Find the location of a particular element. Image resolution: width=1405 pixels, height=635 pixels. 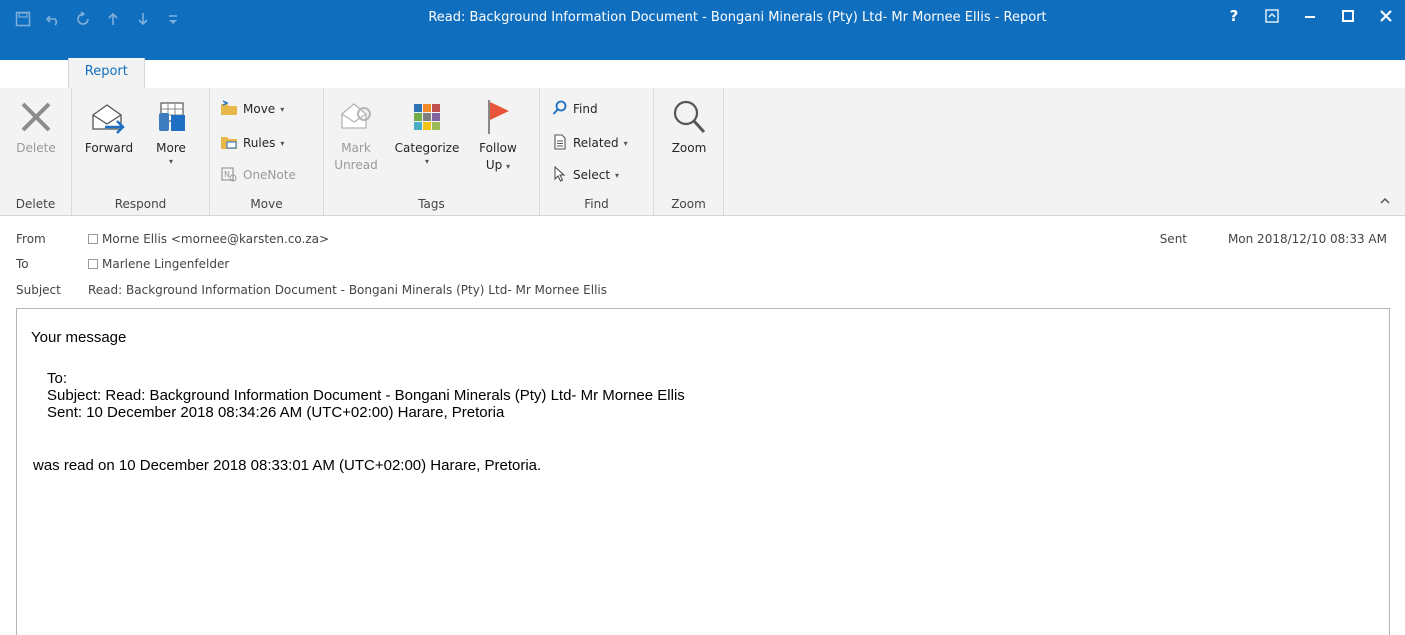

zoom-button: Zoom is located at coordinates (689, 125).